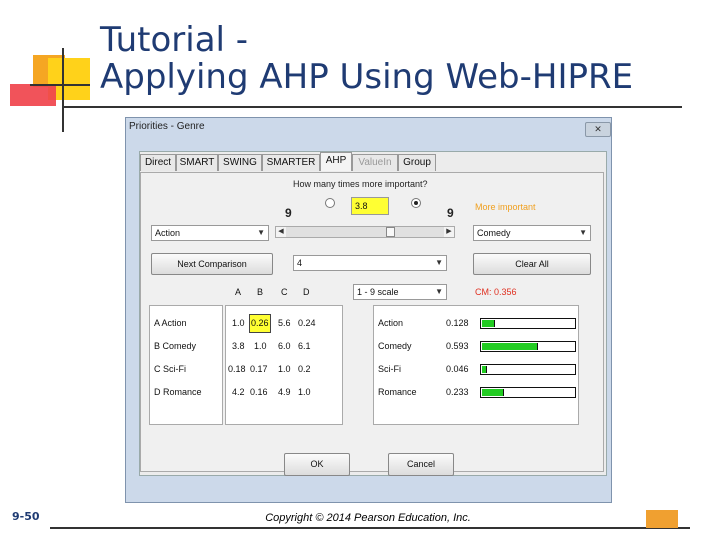 The width and height of the screenshot is (720, 540). What do you see at coordinates (284, 392) in the screenshot?
I see `matrix-cell: 4.9` at bounding box center [284, 392].